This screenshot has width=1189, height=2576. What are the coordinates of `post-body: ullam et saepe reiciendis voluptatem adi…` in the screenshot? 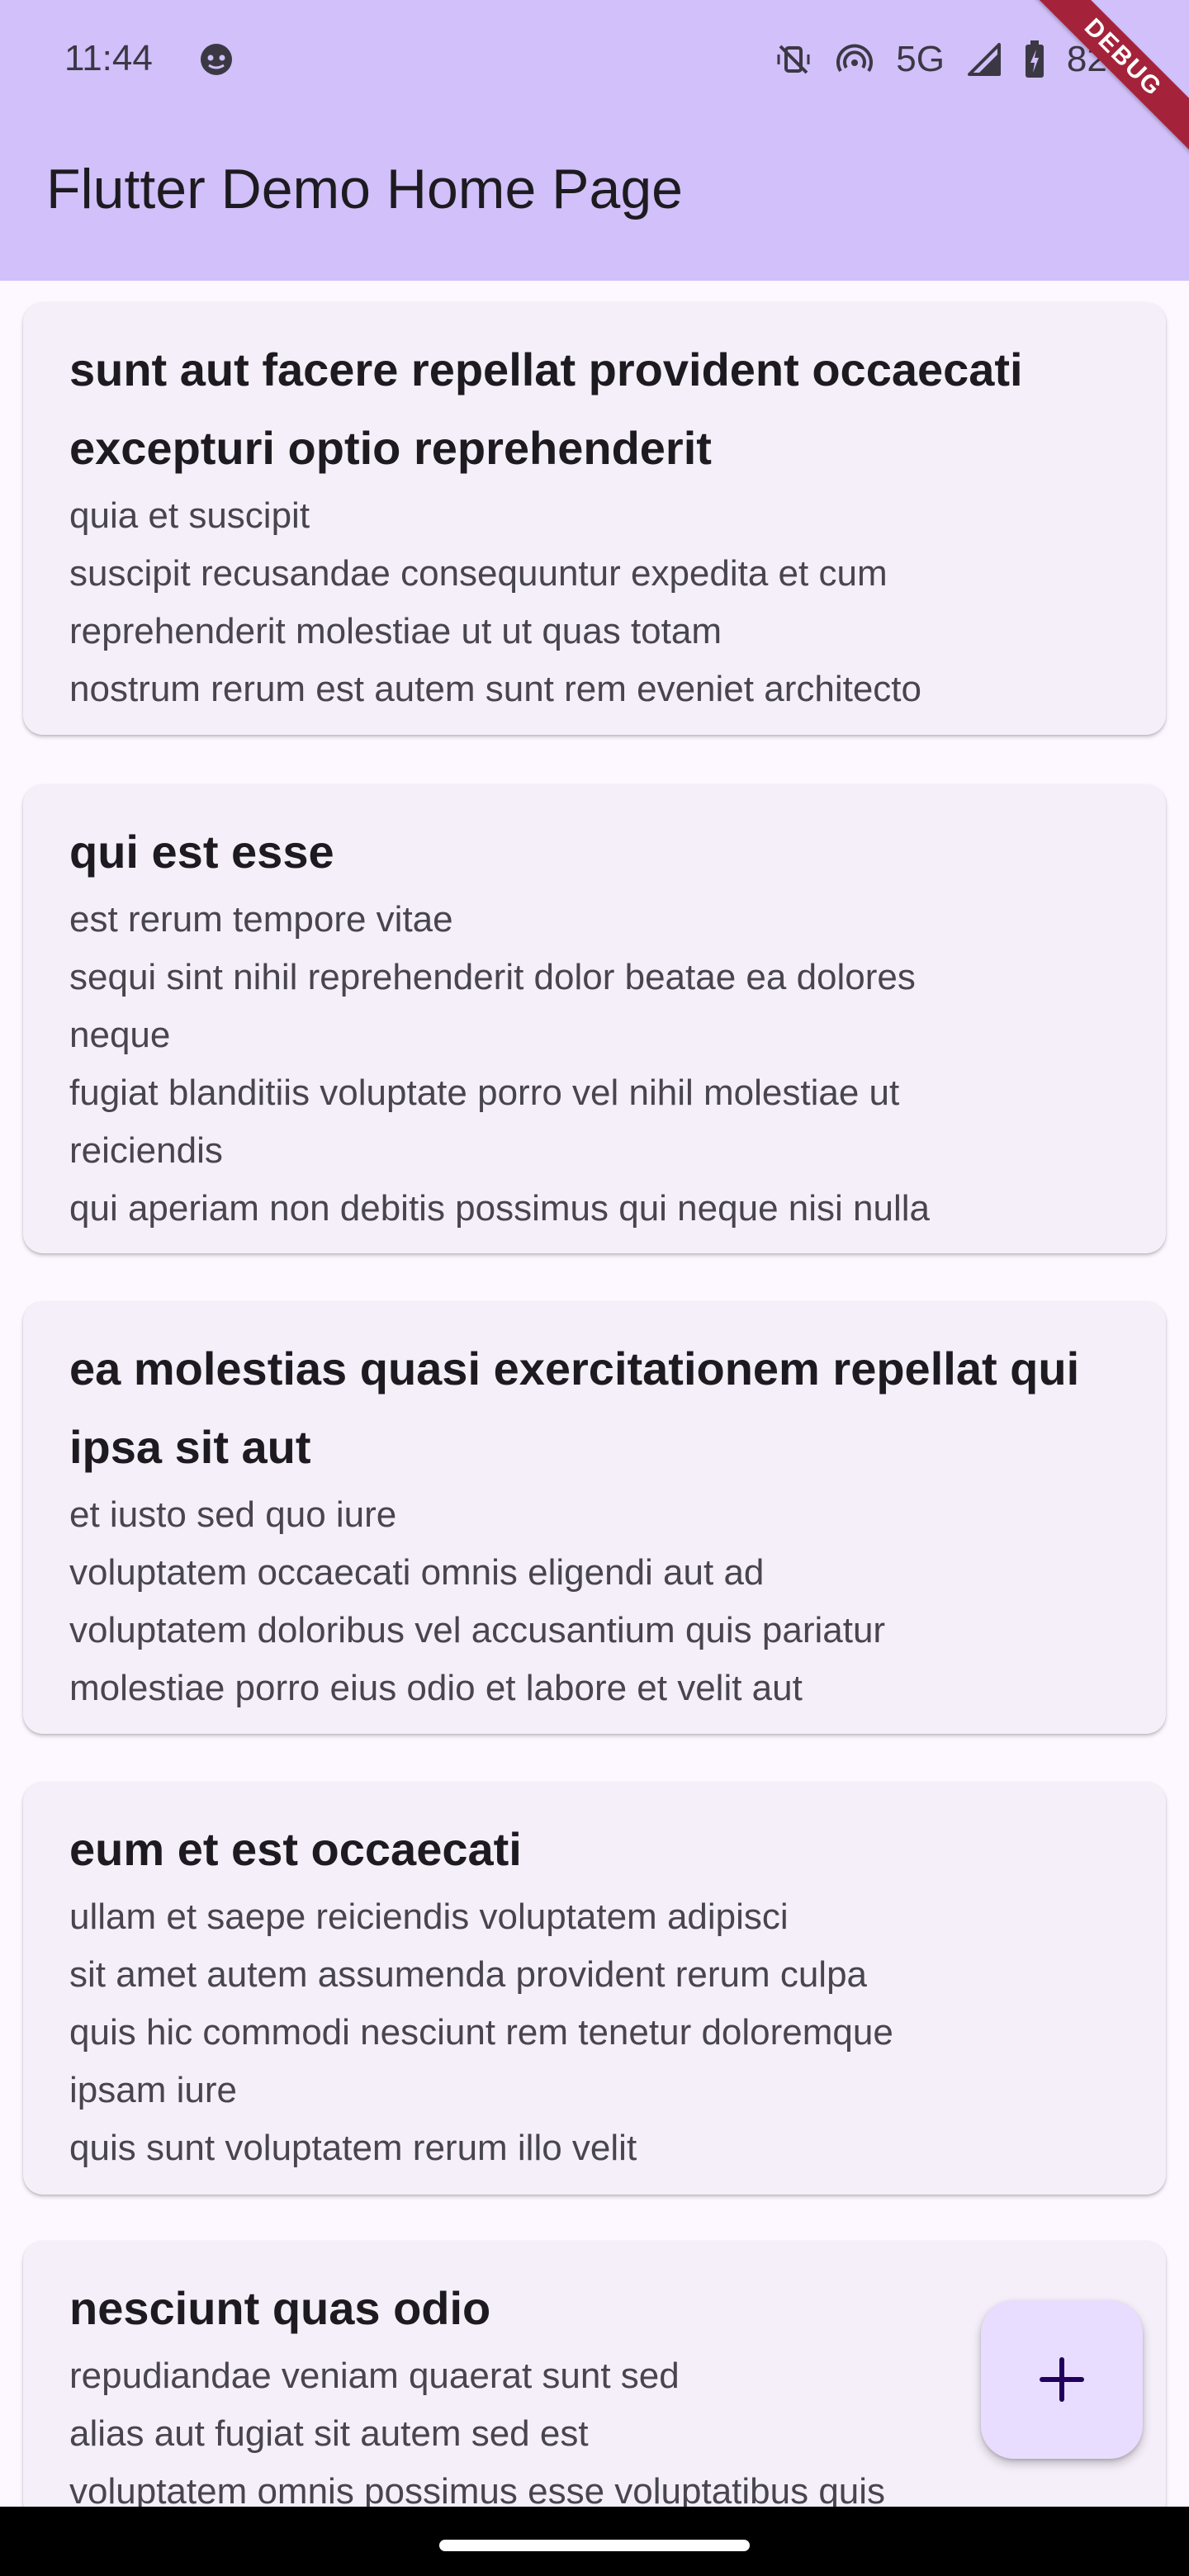 It's located at (481, 2032).